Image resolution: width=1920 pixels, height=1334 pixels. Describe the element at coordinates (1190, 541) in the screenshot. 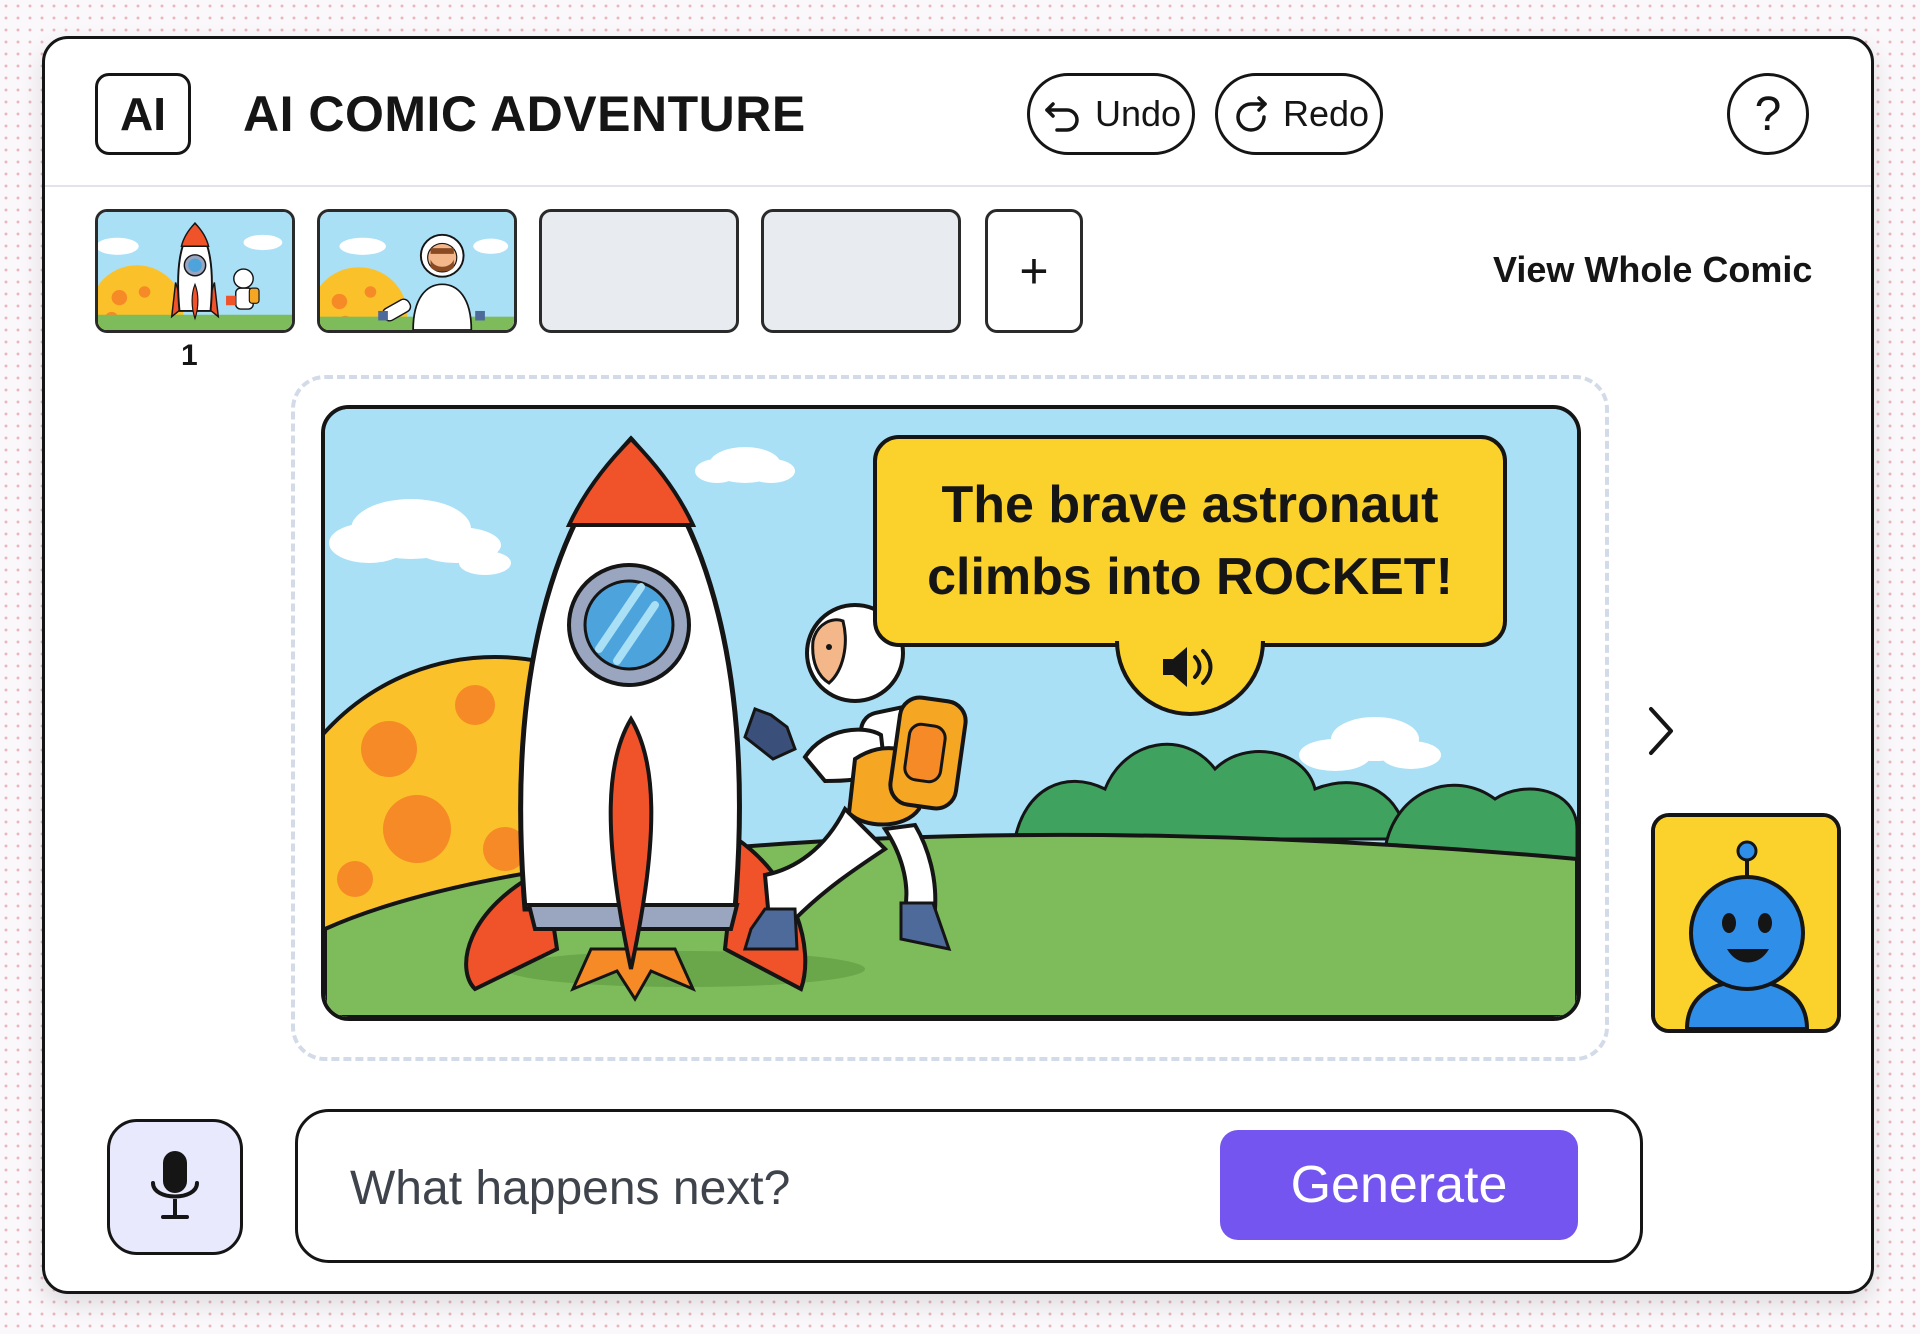

I see `caption-bubble: The brave astronaut climbs into ROCKET!` at that location.